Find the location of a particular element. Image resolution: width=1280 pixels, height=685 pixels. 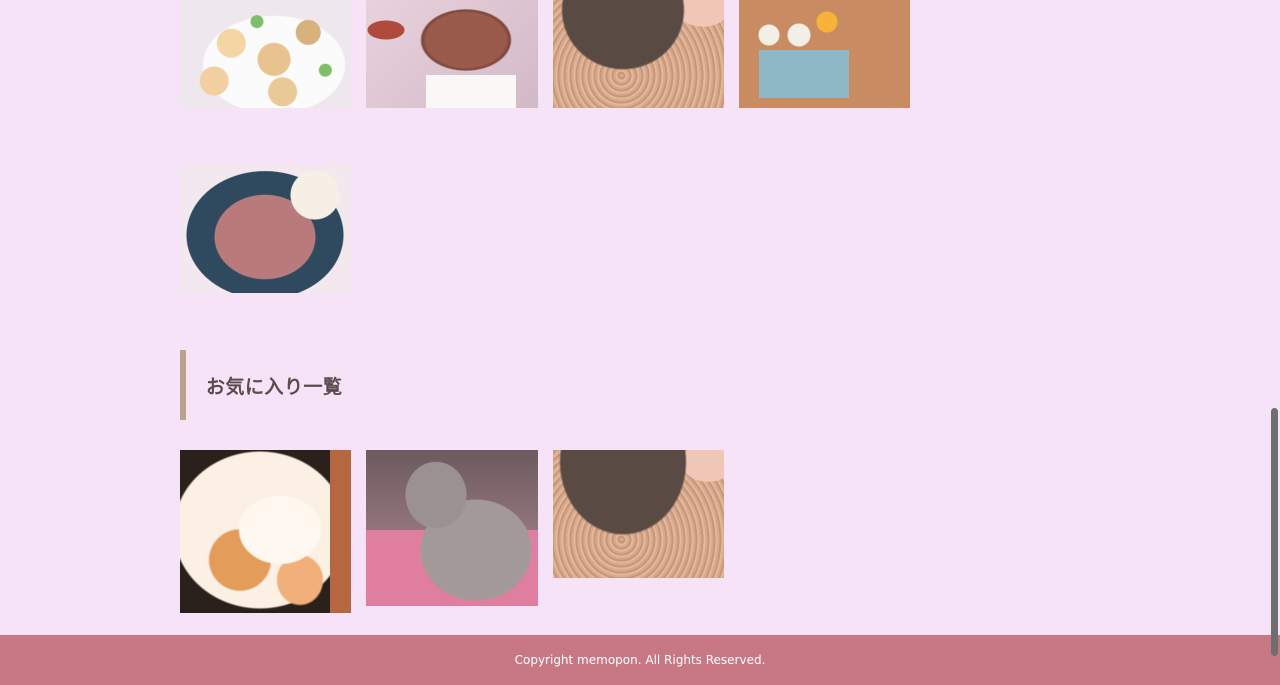

gray-cat-photo is located at coordinates (452, 528).